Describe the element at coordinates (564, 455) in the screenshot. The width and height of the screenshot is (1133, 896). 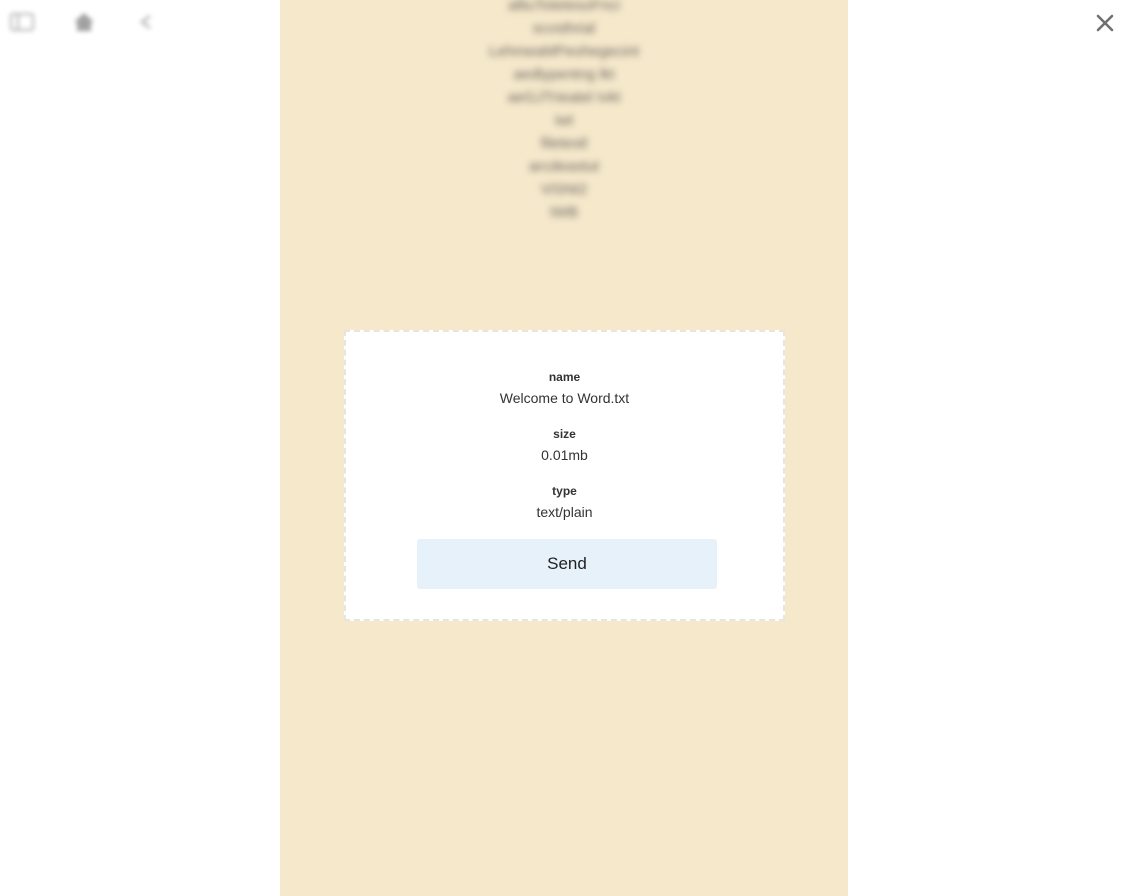
I see `file-size-value: 0.01mb` at that location.